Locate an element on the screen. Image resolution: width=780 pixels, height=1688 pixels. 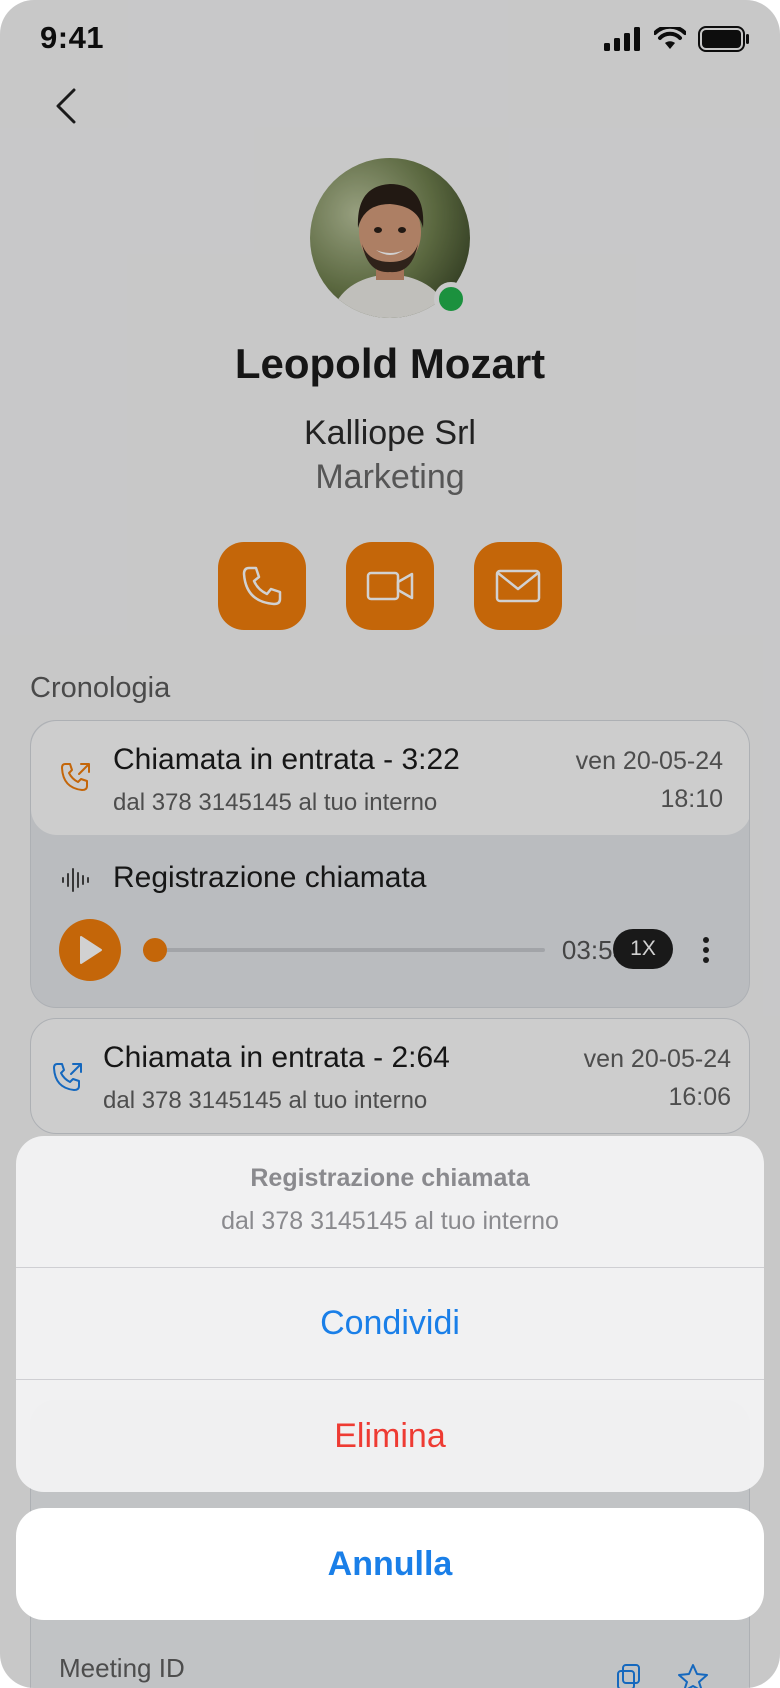
cancel-button: Annulla is located at coordinates (390, 1564).